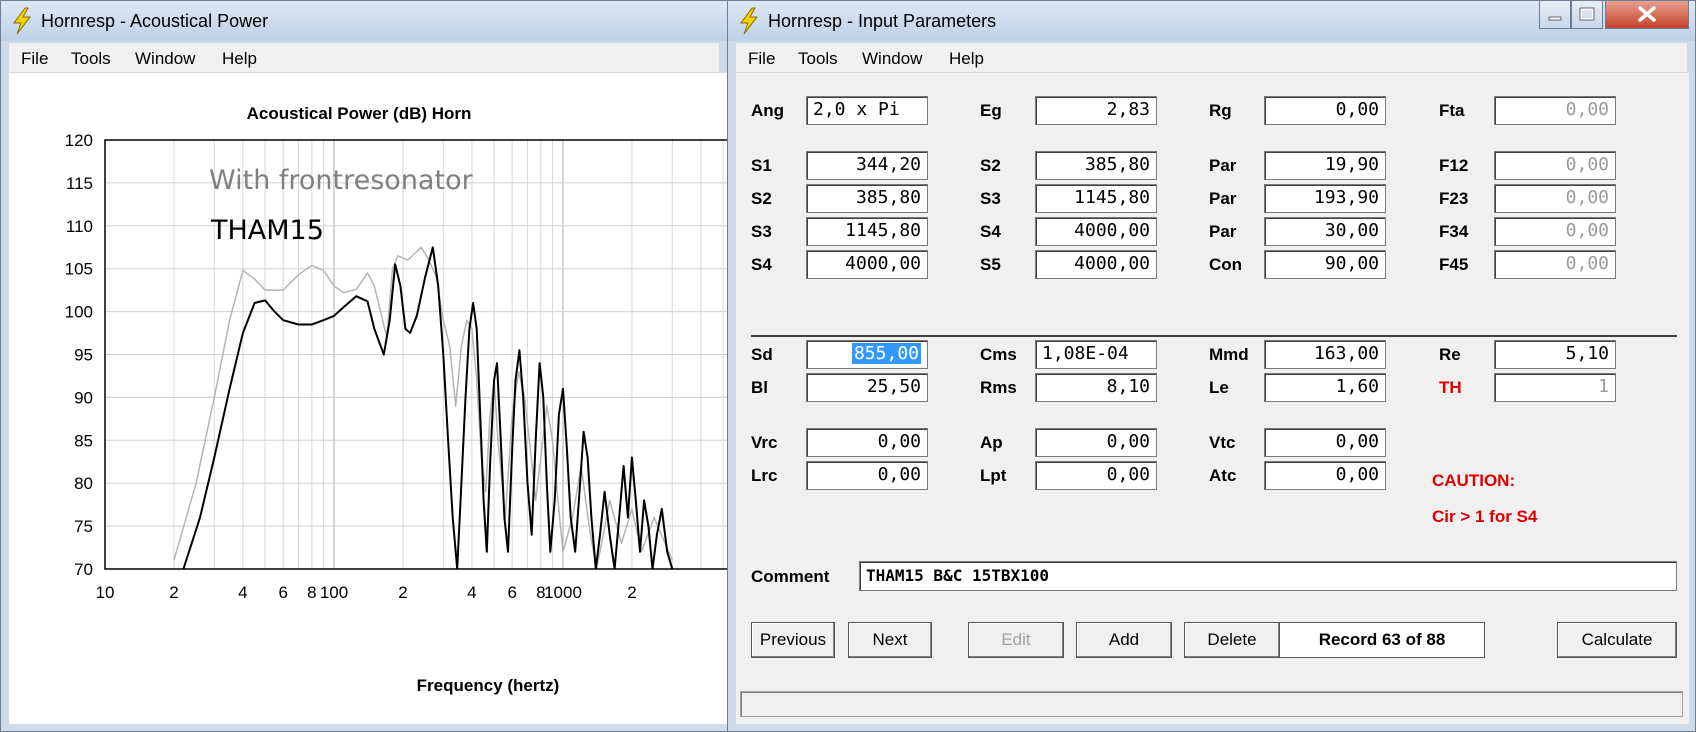 This screenshot has height=732, width=1696. What do you see at coordinates (1096, 231) in the screenshot?
I see `field-s4-r3: 4000,00` at bounding box center [1096, 231].